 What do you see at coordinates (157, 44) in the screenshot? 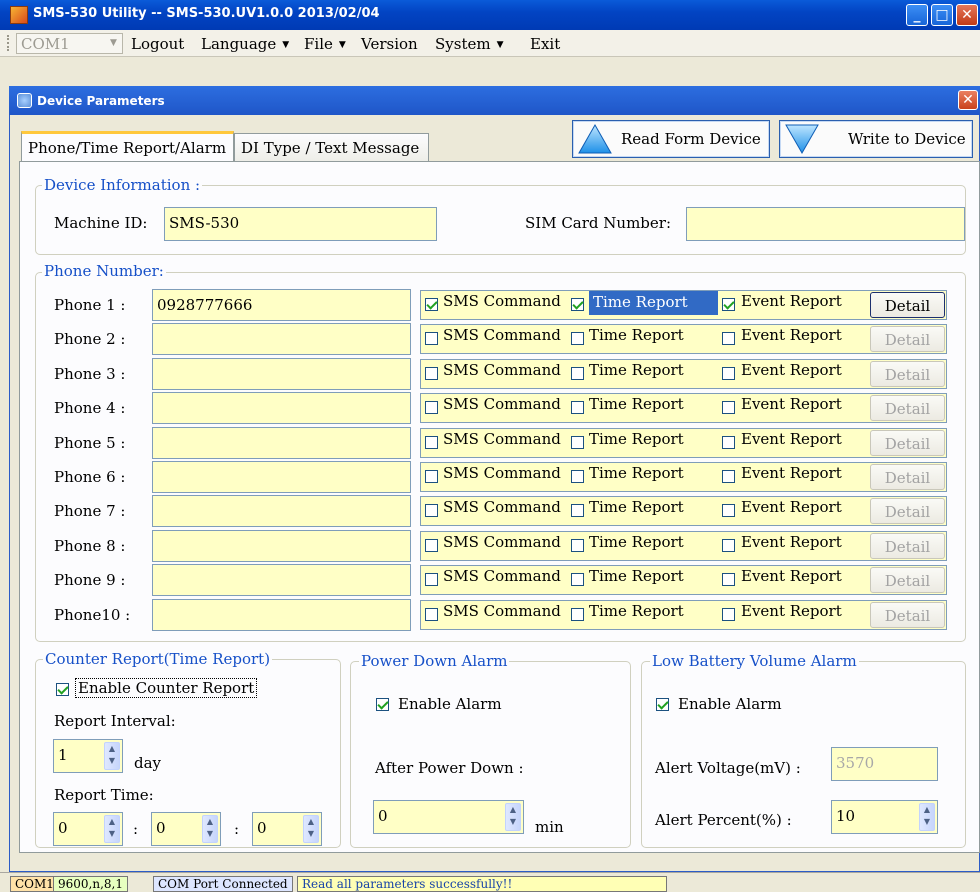
I see `menu-logout: Logout` at bounding box center [157, 44].